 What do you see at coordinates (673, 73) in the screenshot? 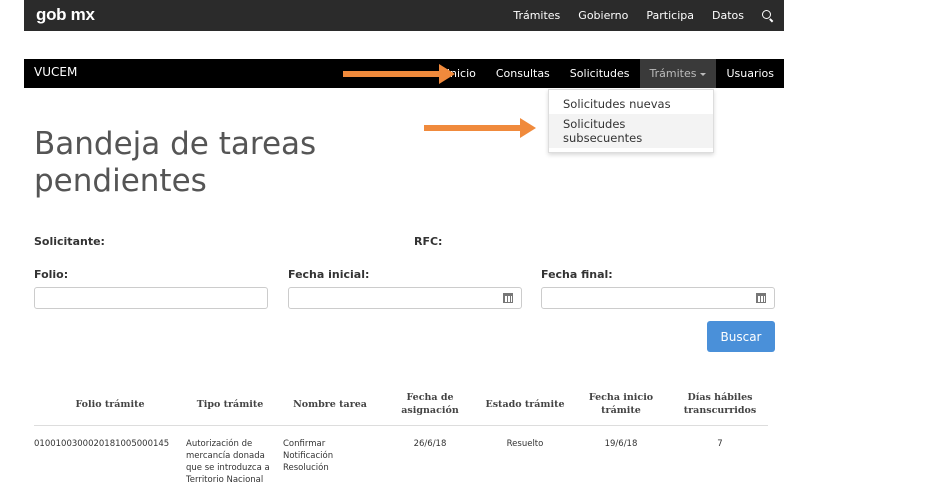
I see `nav-tramites-label: Trámites` at bounding box center [673, 73].